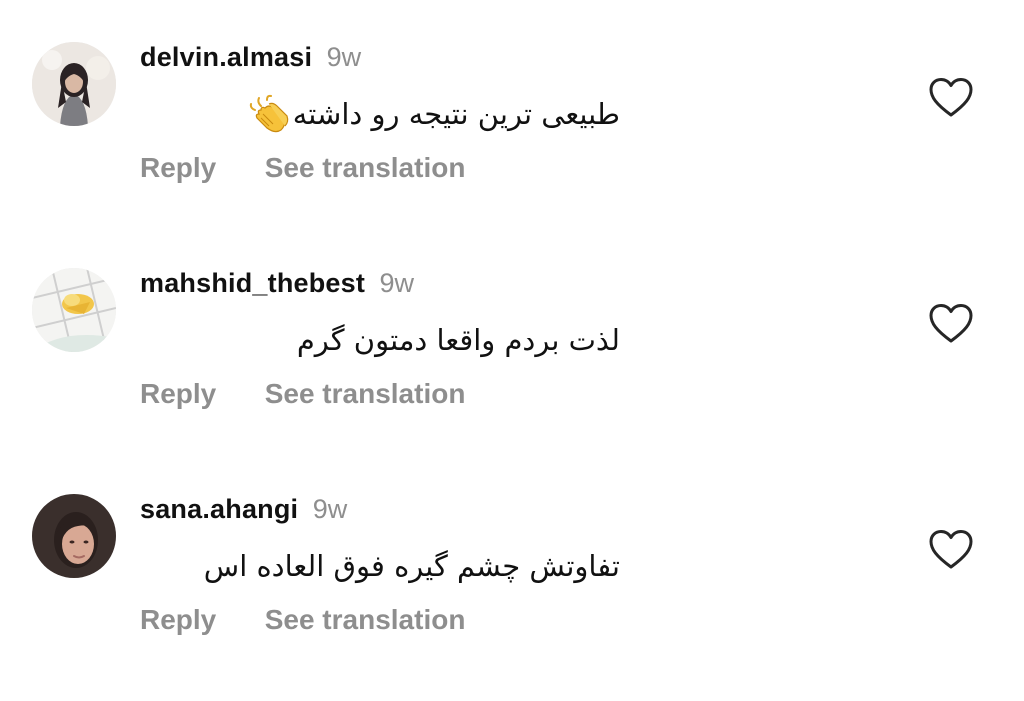 The height and width of the screenshot is (701, 1024). I want to click on comment-text-content: لذت بردم واقعا دمتون گرم, so click(458, 340).